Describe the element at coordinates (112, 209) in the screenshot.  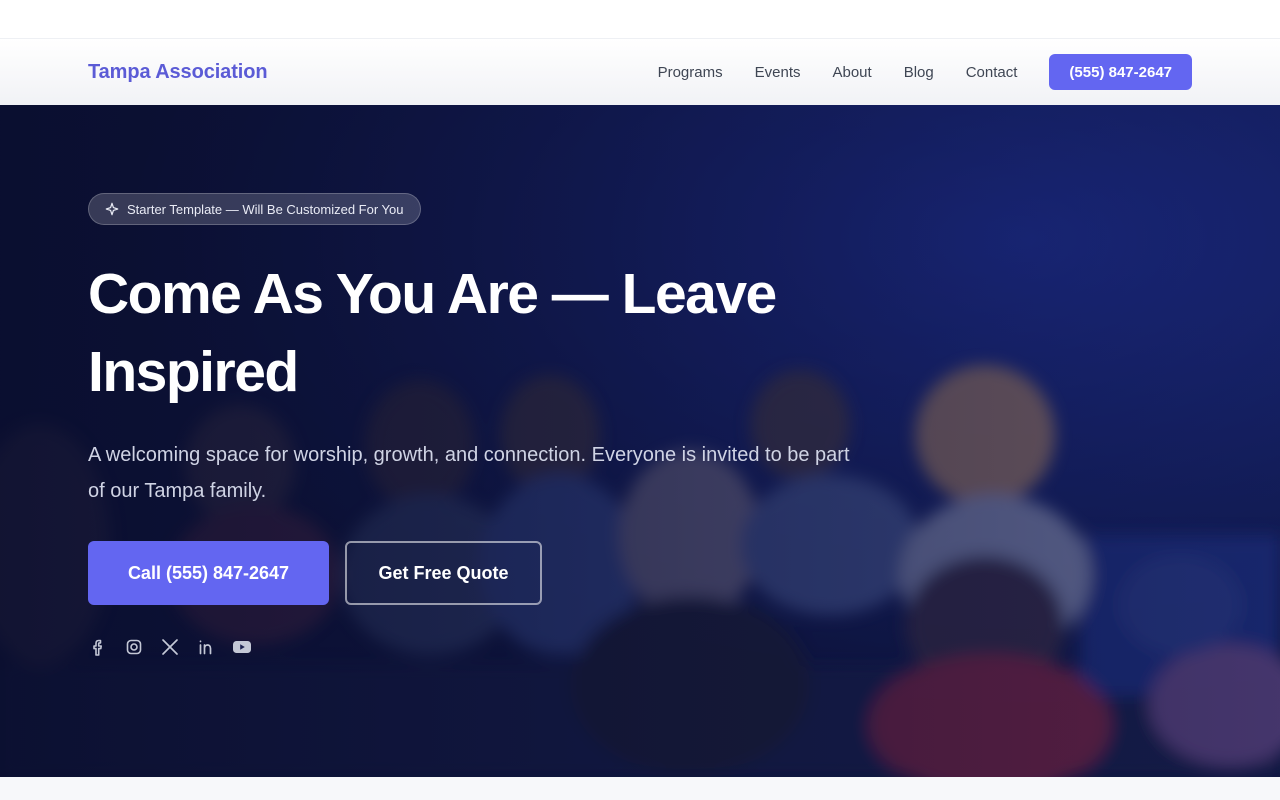
I see `sparkle-icon` at that location.